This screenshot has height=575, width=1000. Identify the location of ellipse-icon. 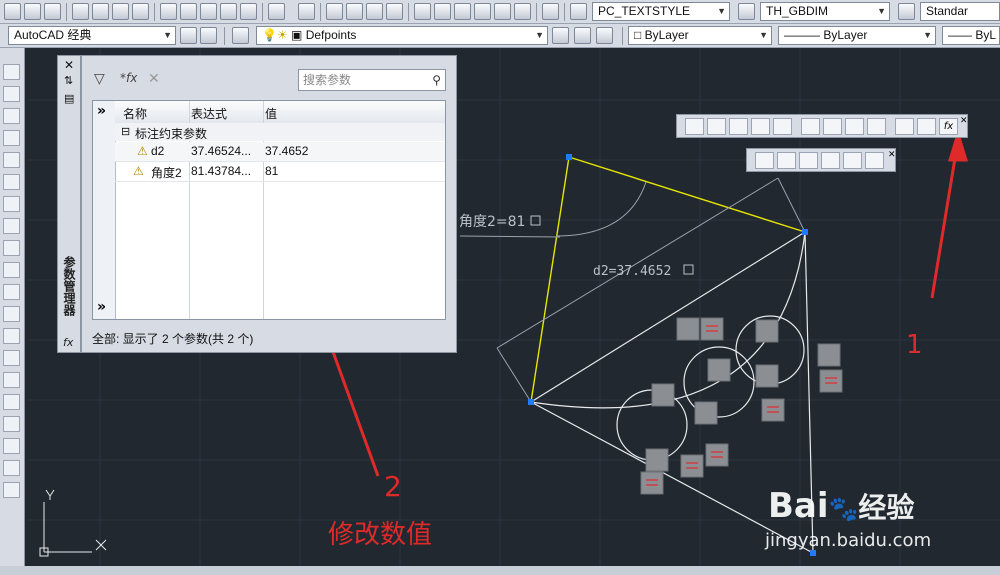
(11, 270).